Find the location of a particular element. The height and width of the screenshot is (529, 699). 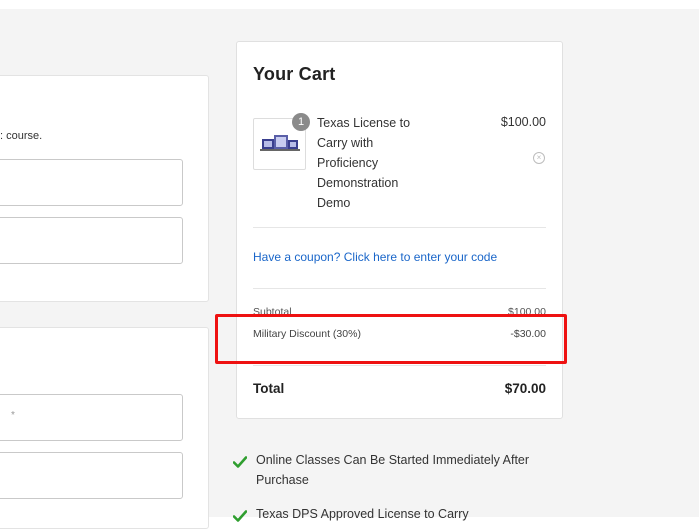

feature-text: Texas DPS Approved License to Carry is located at coordinates (362, 514).